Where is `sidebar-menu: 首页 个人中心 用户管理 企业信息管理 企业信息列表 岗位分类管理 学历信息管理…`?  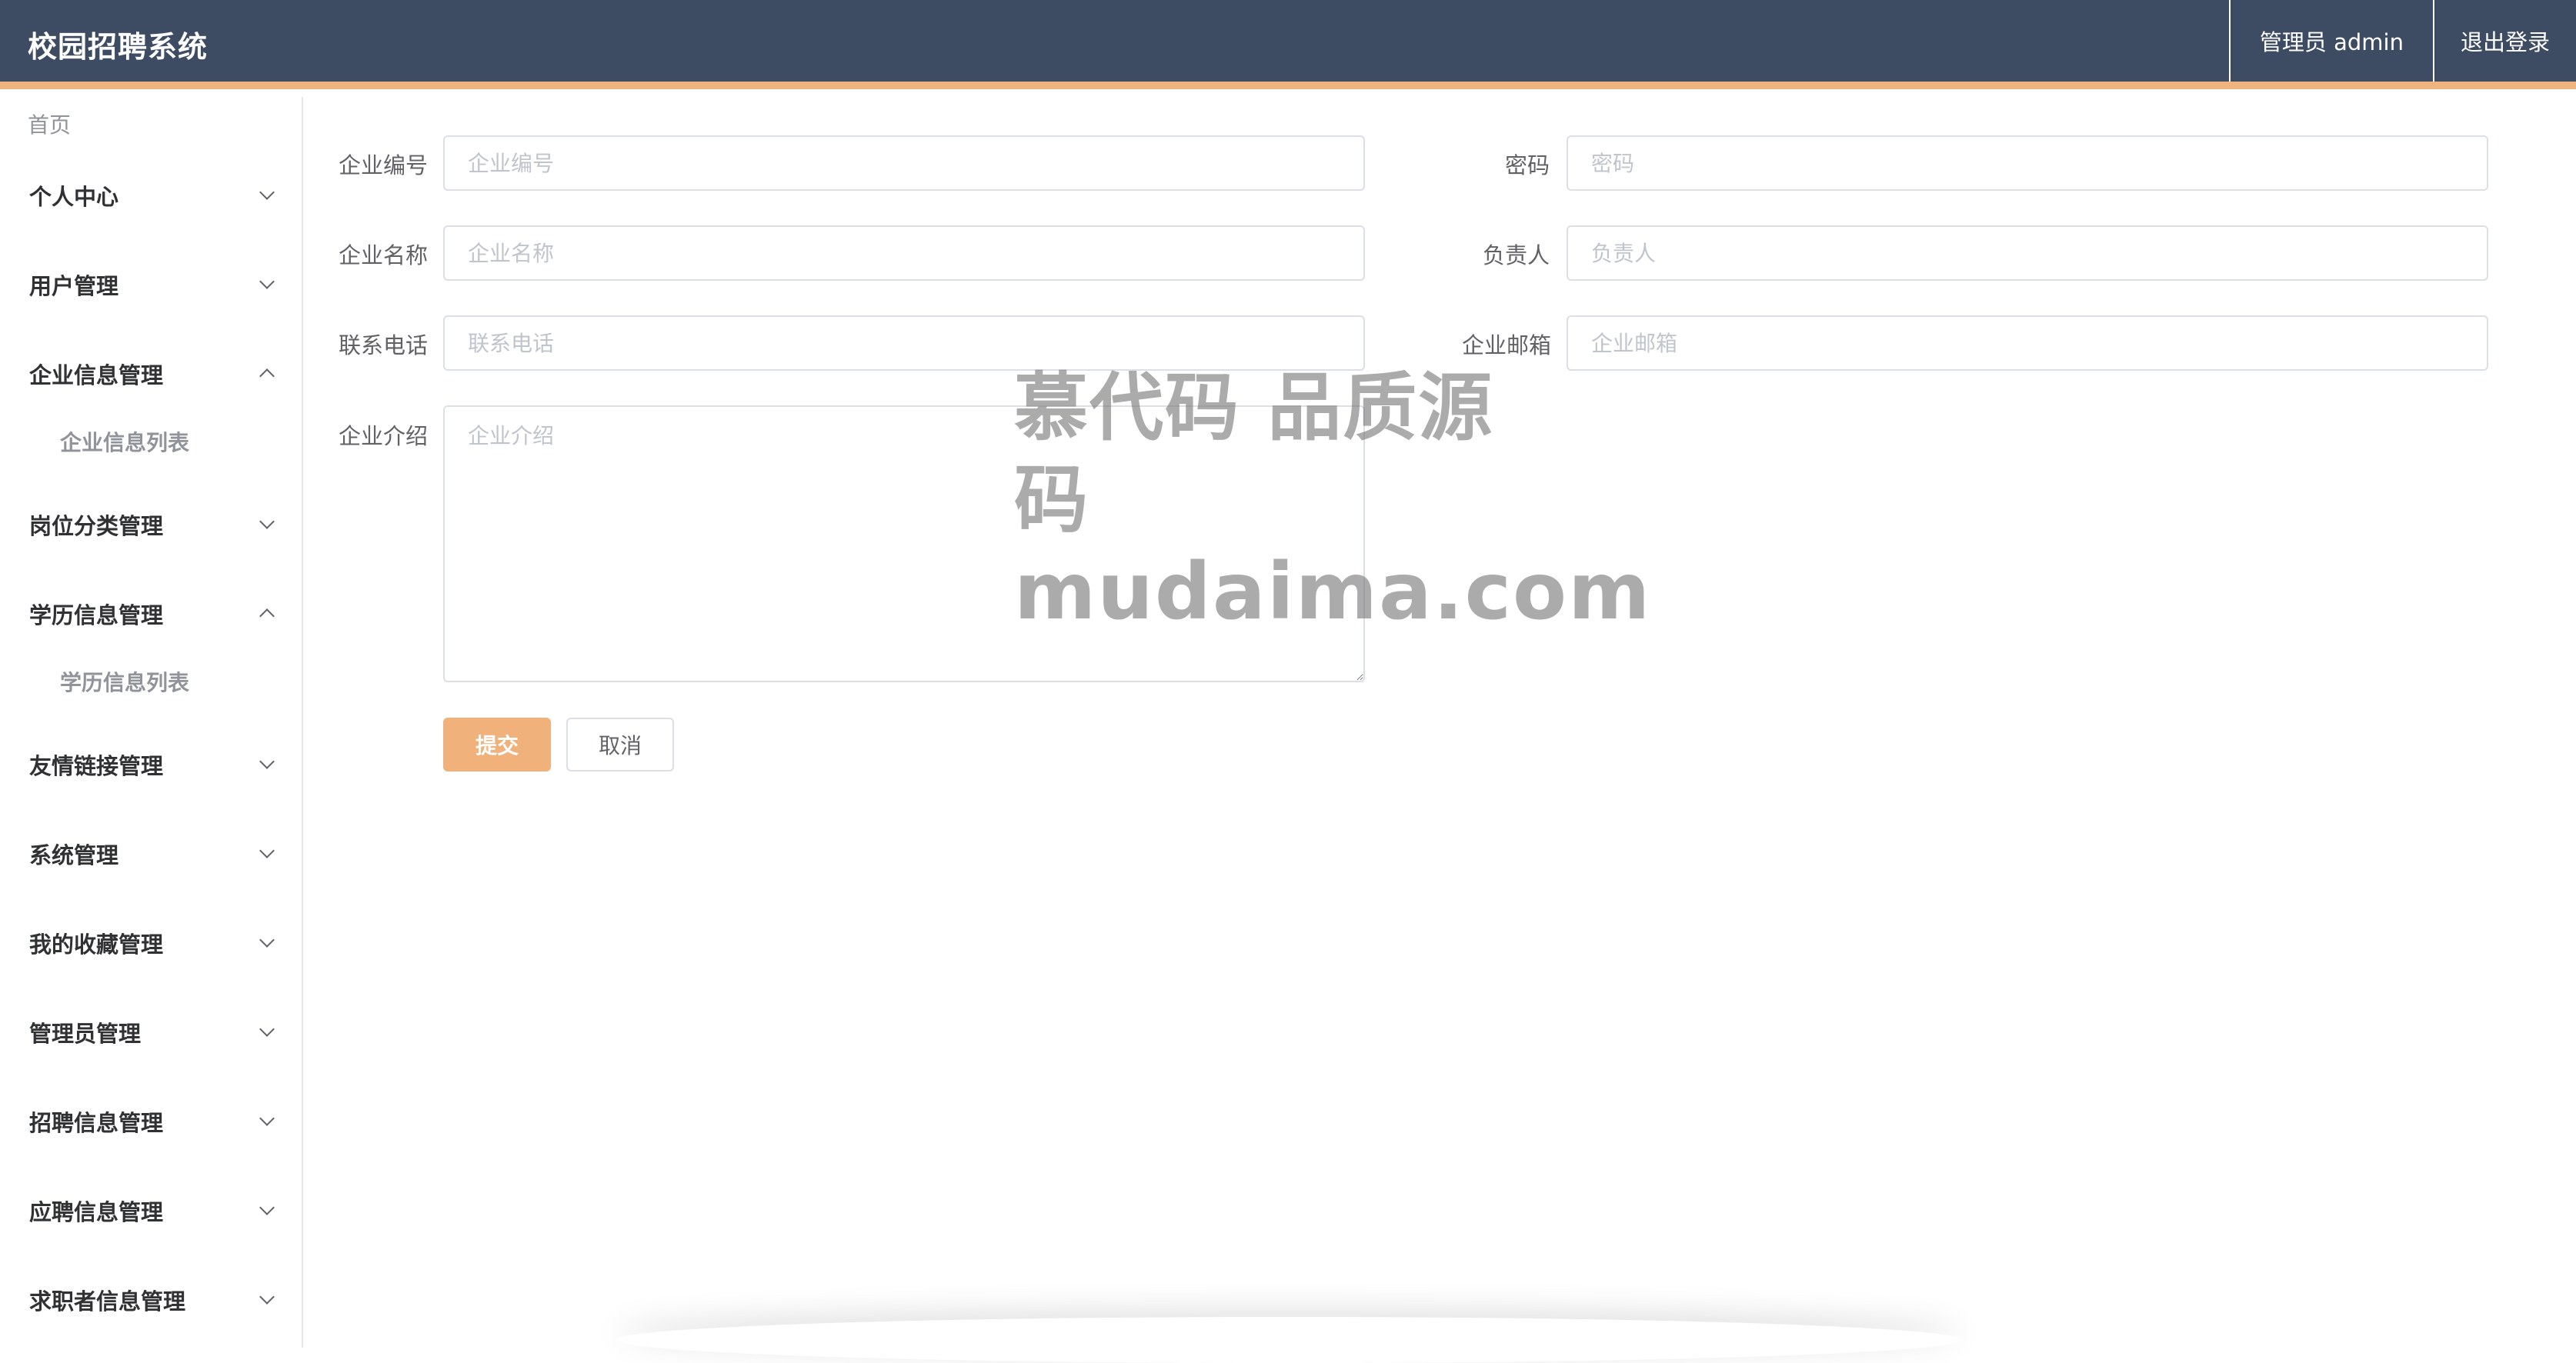 sidebar-menu: 首页 个人中心 用户管理 企业信息管理 企业信息列表 岗位分类管理 学历信息管理… is located at coordinates (151, 723).